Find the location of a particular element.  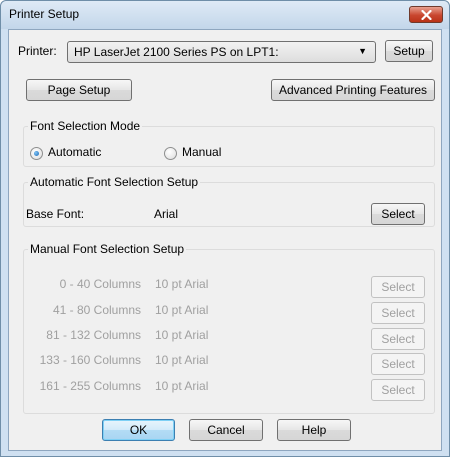

manual-row-columns: 133 - 160 Columns is located at coordinates (90, 360).